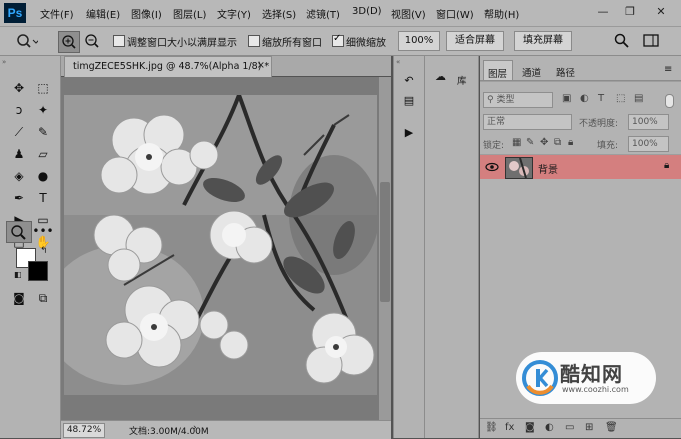 This screenshot has width=681, height=439. I want to click on menu-help: 帮助(H), so click(501, 13).